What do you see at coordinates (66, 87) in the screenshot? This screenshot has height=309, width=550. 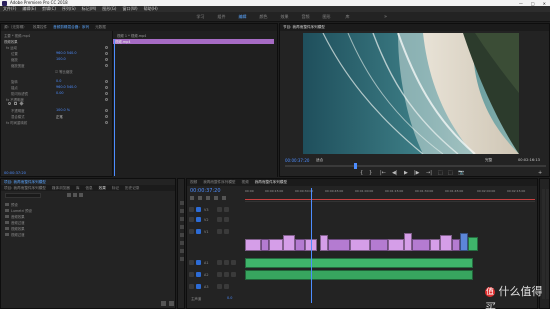 I see `ec-anchor-value: 960.0 540.0` at bounding box center [66, 87].